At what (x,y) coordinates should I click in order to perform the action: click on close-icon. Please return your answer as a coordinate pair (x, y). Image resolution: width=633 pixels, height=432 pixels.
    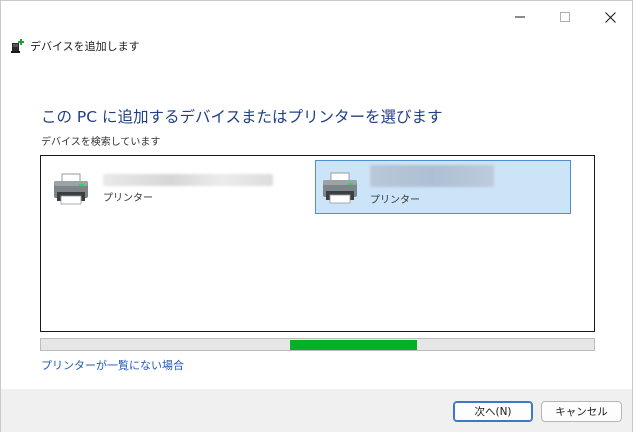
    Looking at the image, I should click on (610, 17).